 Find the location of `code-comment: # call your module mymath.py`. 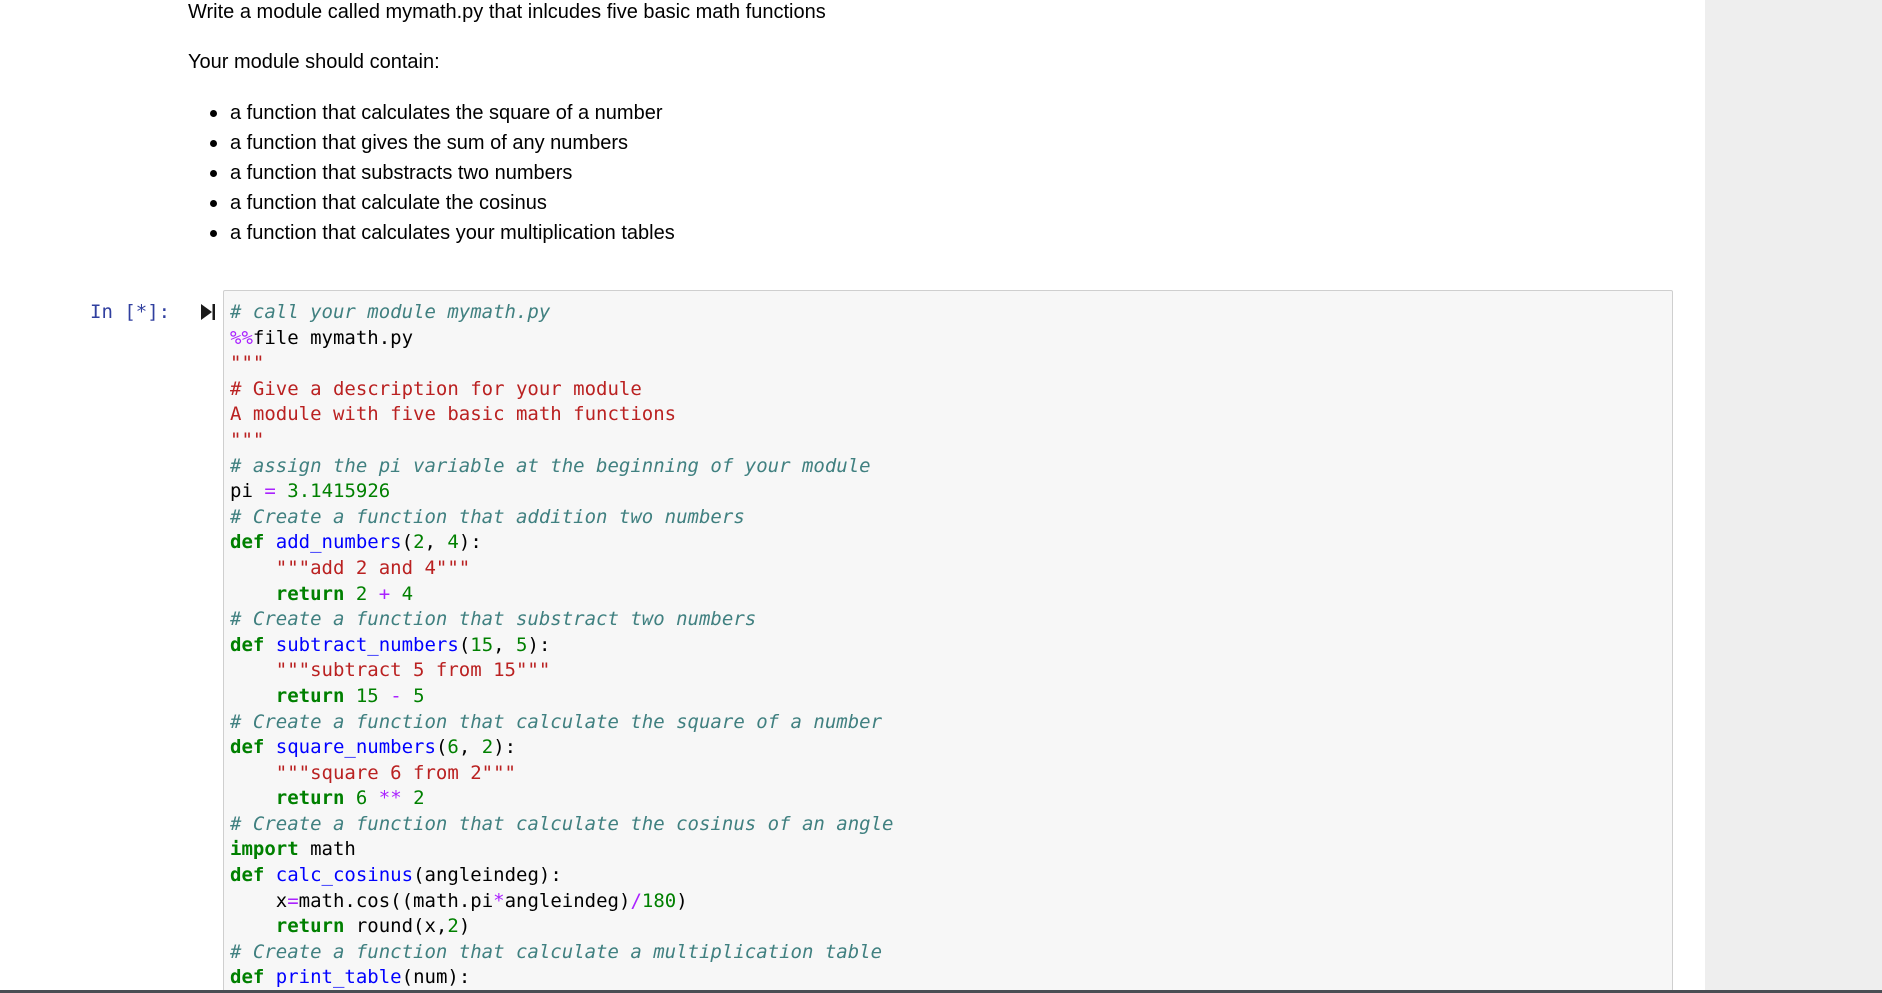

code-comment: # call your module mymath.py is located at coordinates (390, 312).